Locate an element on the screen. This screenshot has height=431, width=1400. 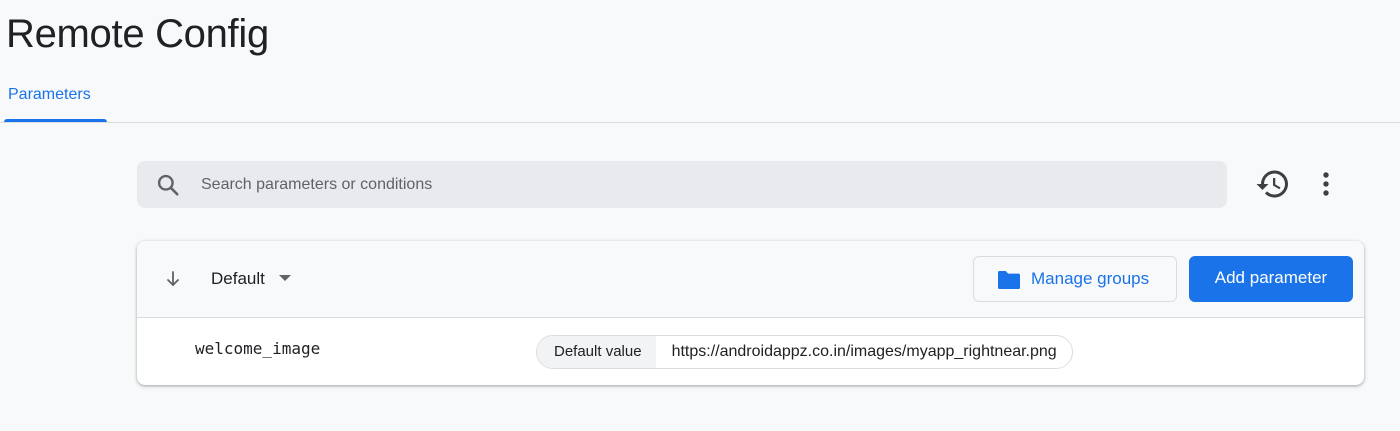
more-options-button is located at coordinates (1326, 184).